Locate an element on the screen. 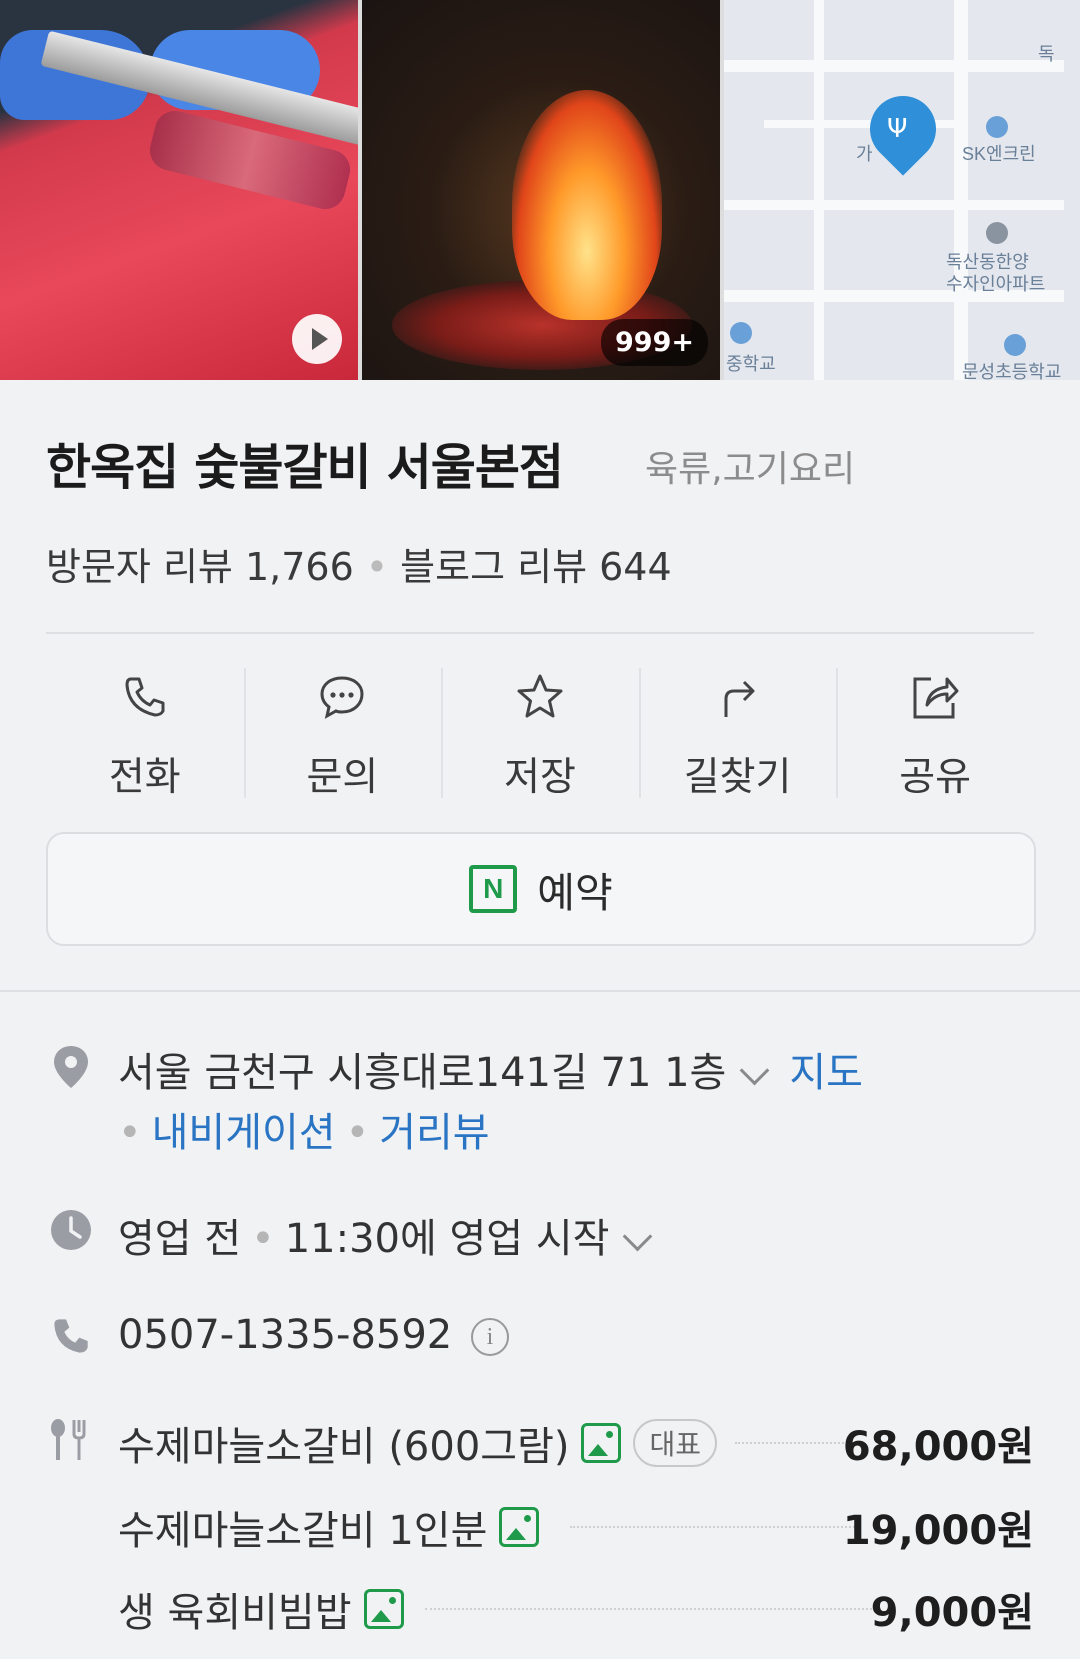  menu-item-label: 수제마늘소갈비 (600그람) is located at coordinates (344, 1447).